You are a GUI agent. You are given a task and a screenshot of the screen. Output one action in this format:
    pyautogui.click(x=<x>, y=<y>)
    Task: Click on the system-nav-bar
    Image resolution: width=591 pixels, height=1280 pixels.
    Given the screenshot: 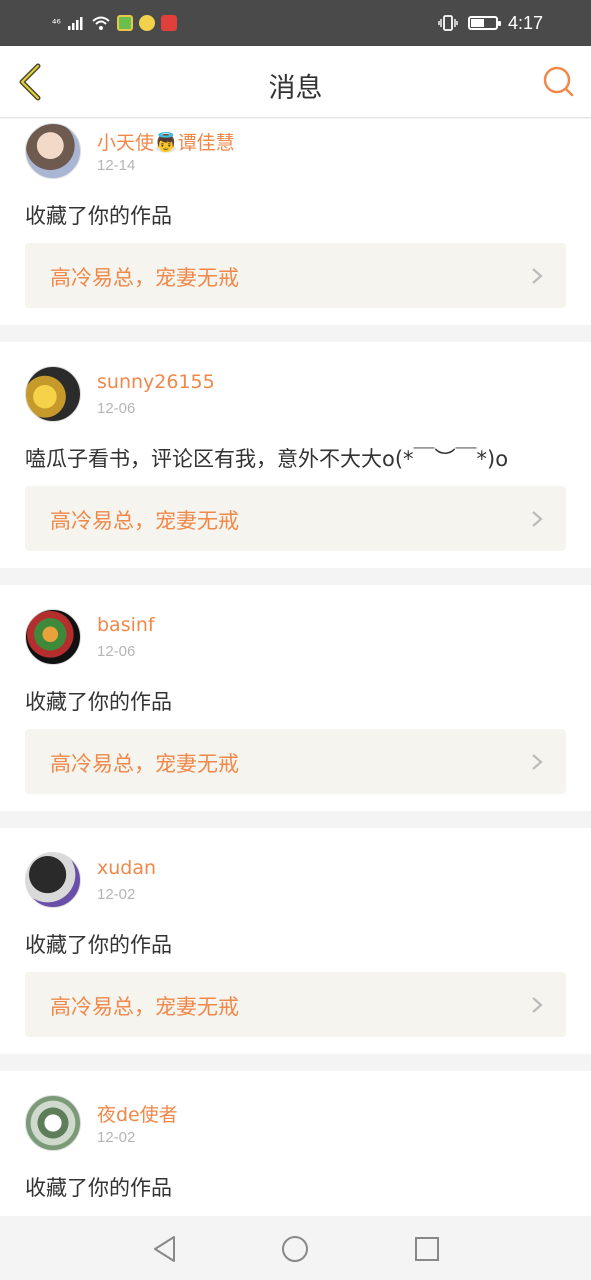 What is the action you would take?
    pyautogui.click(x=295, y=1248)
    